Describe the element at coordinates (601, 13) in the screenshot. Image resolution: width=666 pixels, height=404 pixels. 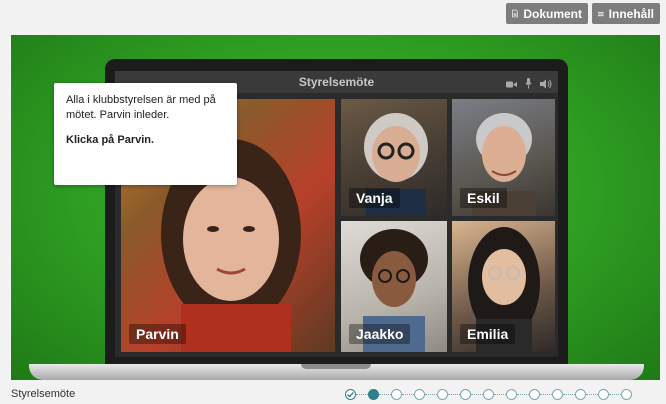
I see `menu-icon` at that location.